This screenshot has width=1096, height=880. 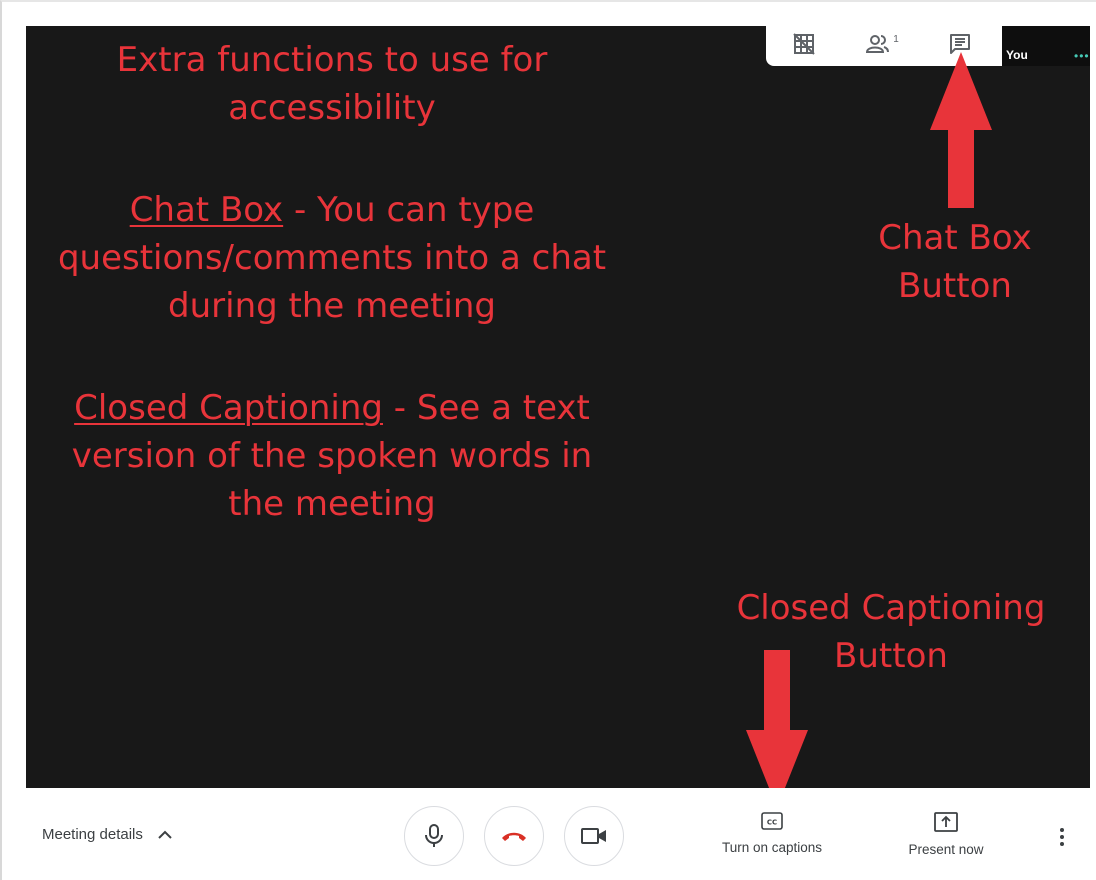 I want to click on camera-button, so click(x=594, y=836).